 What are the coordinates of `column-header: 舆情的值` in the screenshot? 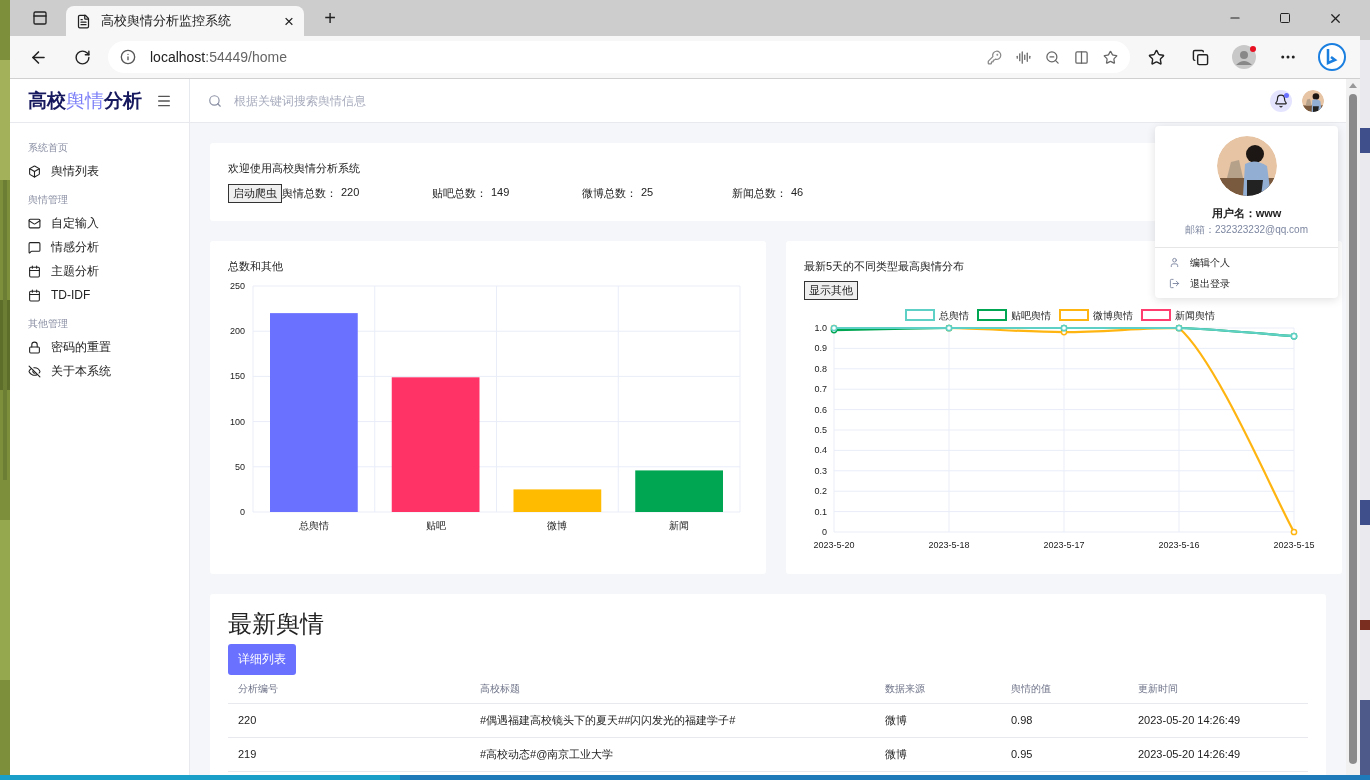 It's located at (1064, 689).